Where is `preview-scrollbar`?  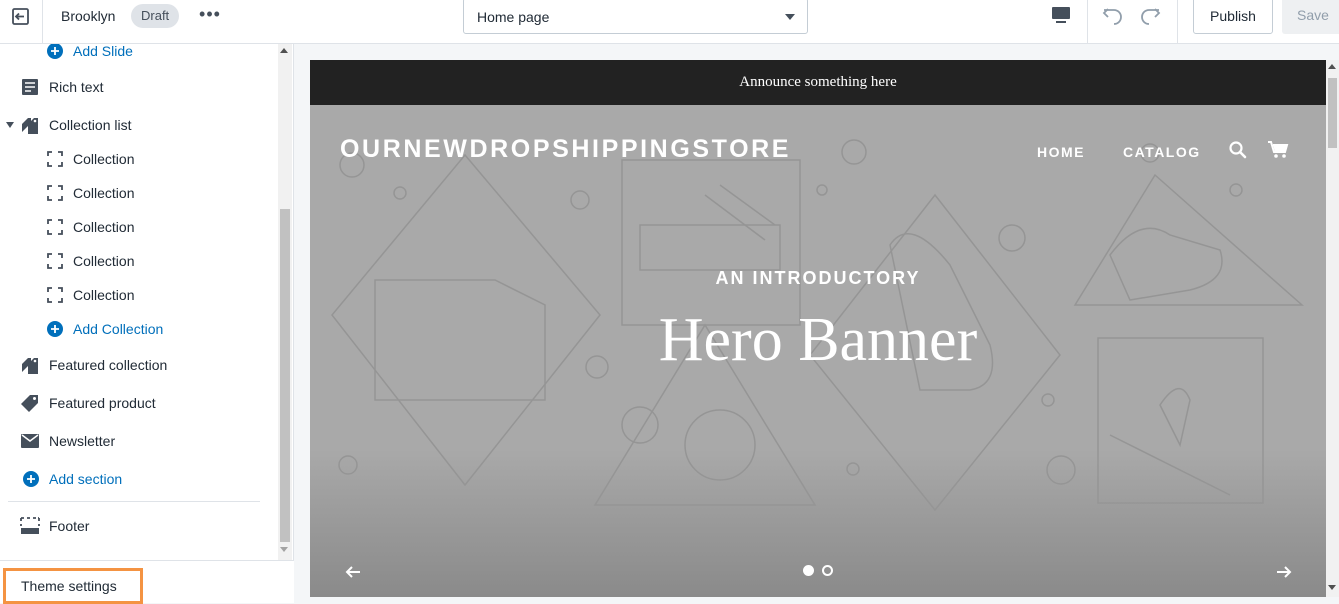 preview-scrollbar is located at coordinates (1332, 328).